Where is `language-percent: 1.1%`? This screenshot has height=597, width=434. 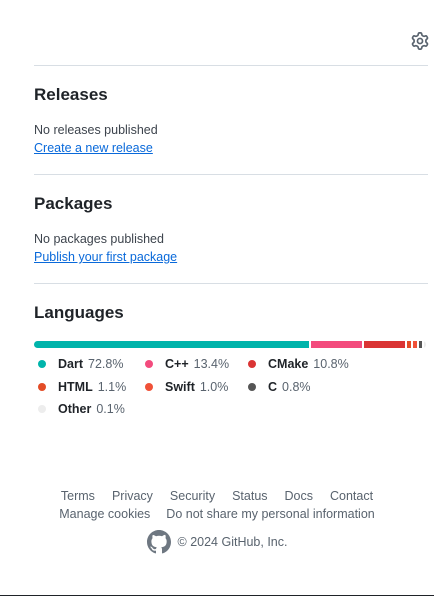 language-percent: 1.1% is located at coordinates (112, 387).